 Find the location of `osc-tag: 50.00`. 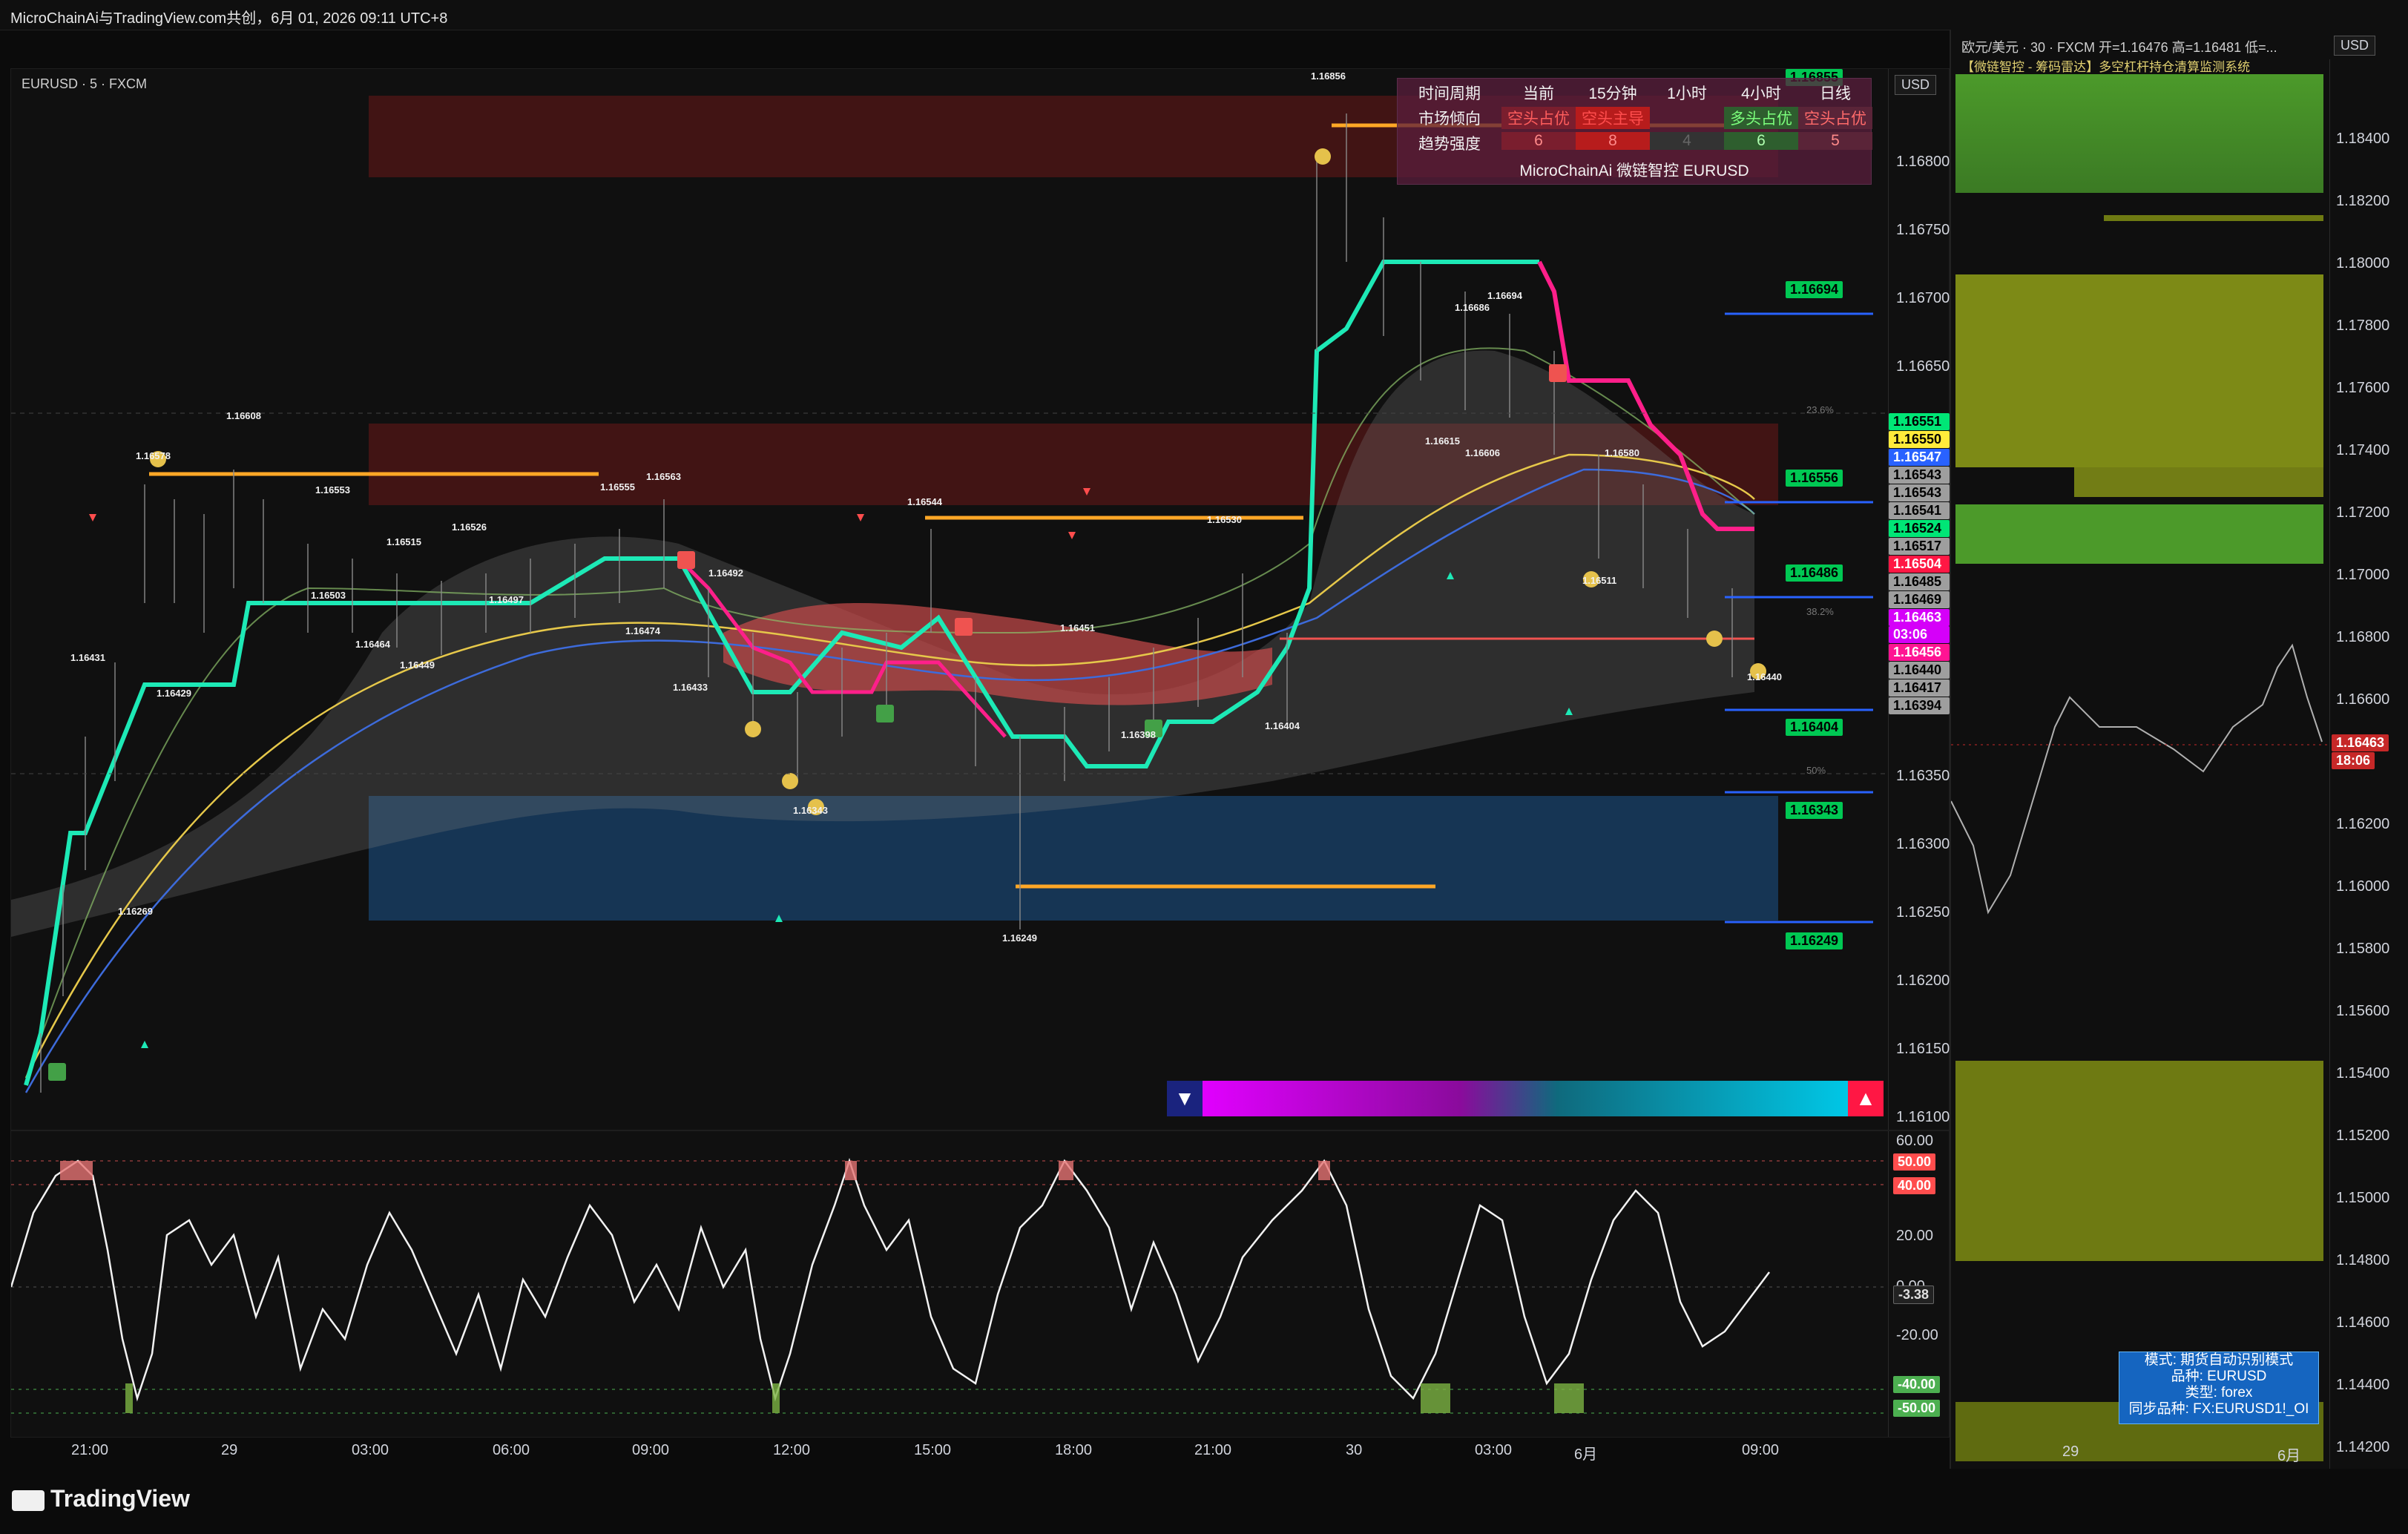

osc-tag: 50.00 is located at coordinates (1914, 1162).